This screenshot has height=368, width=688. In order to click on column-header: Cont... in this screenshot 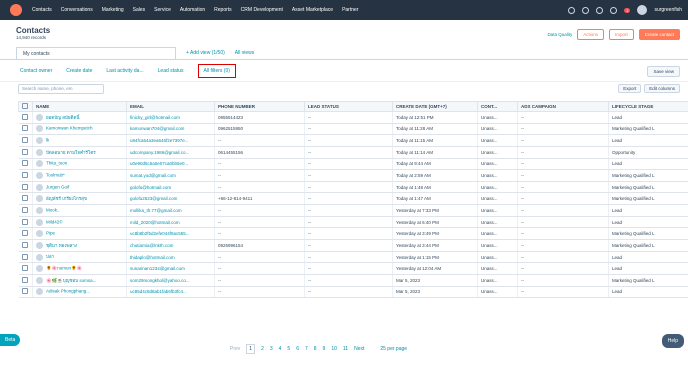, I will do `click(497, 106)`.